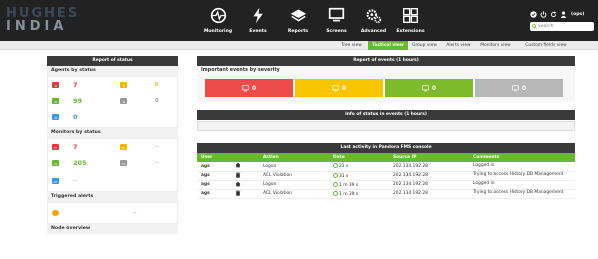  I want to click on search-input, so click(565, 26).